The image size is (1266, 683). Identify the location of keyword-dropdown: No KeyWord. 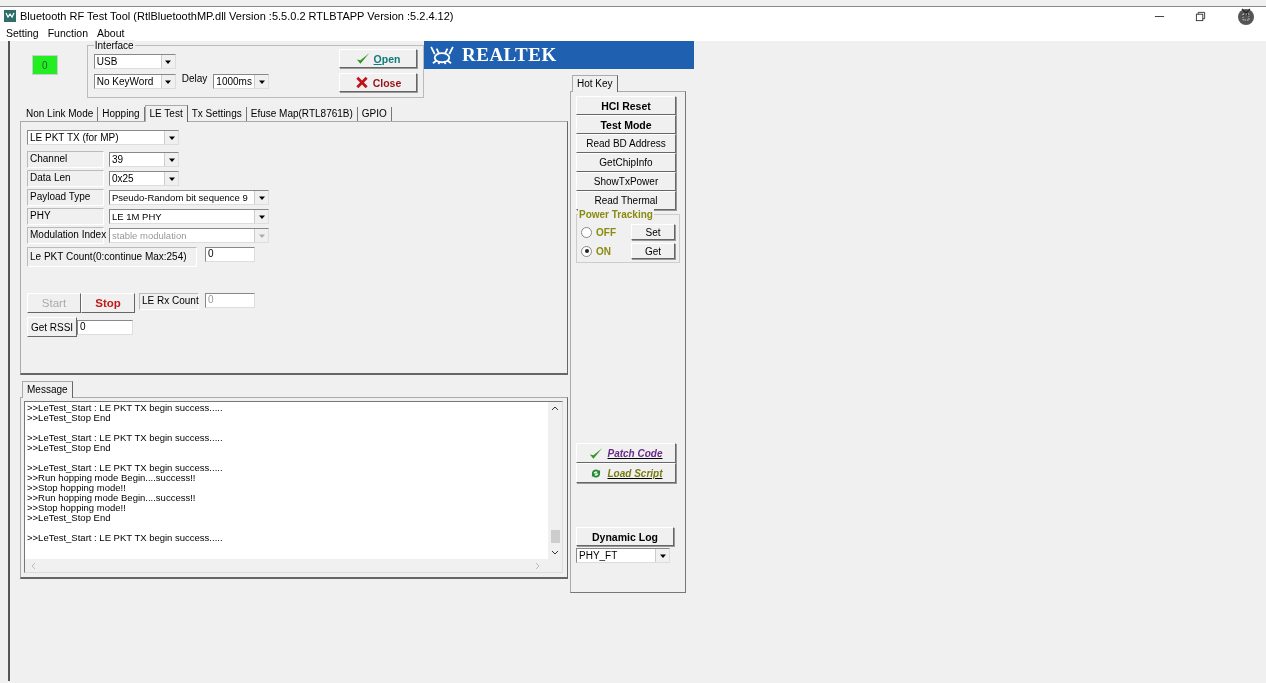
(134, 81).